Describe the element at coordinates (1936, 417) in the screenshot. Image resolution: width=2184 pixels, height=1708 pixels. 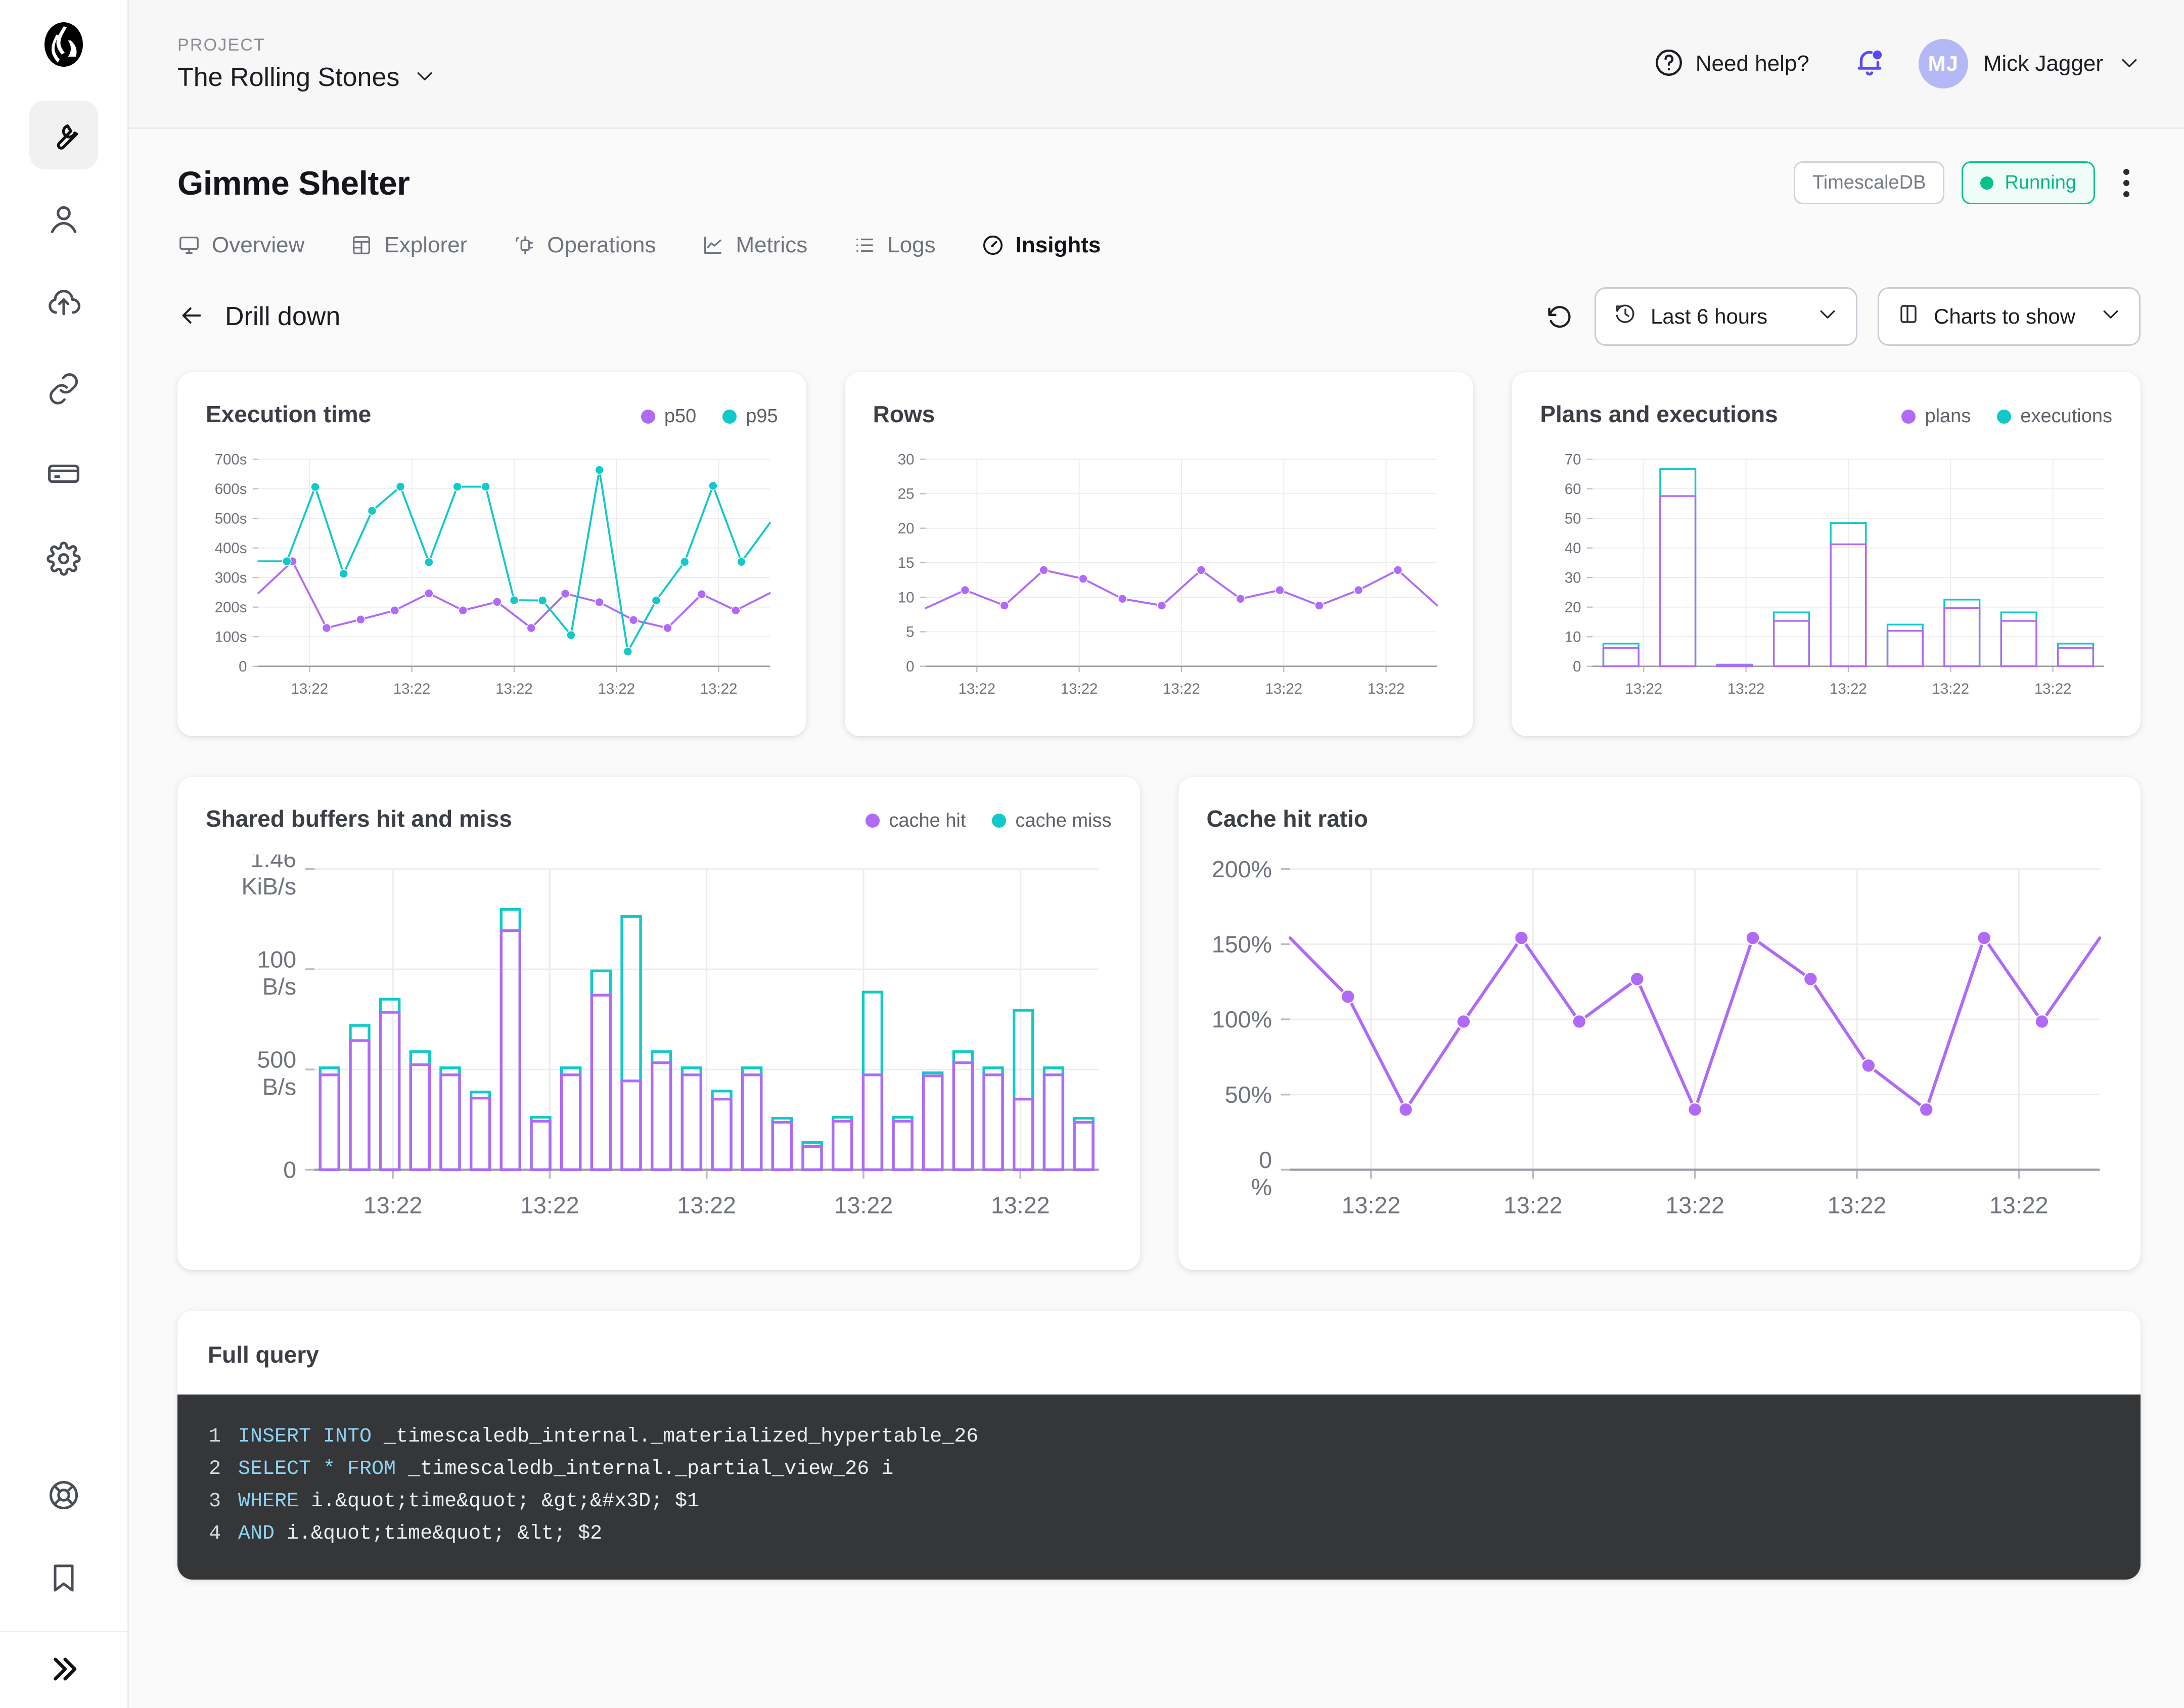
I see `legend-item: plans` at that location.